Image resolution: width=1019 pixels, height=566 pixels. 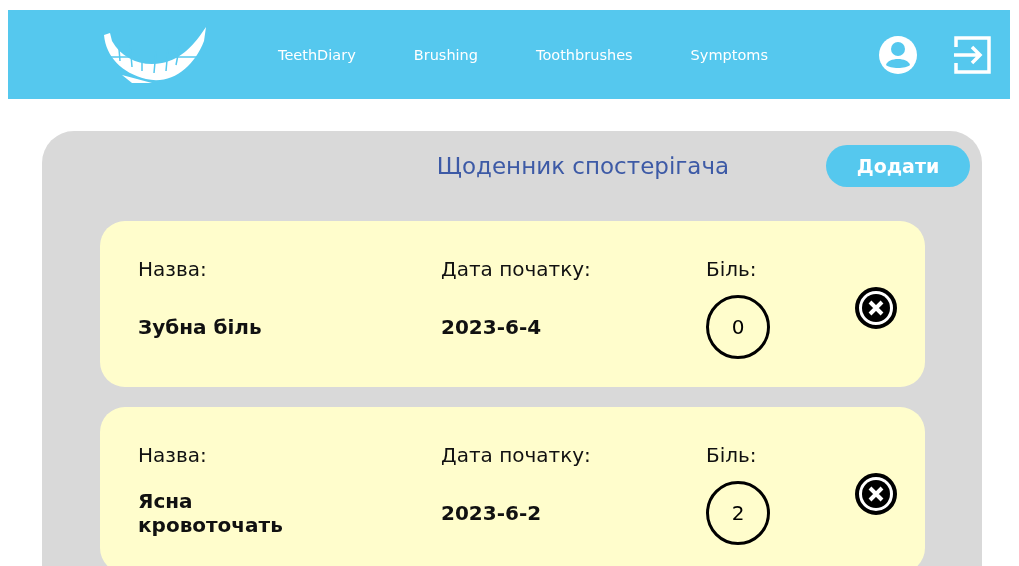 I want to click on nav-link: Symptoms, so click(x=729, y=54).